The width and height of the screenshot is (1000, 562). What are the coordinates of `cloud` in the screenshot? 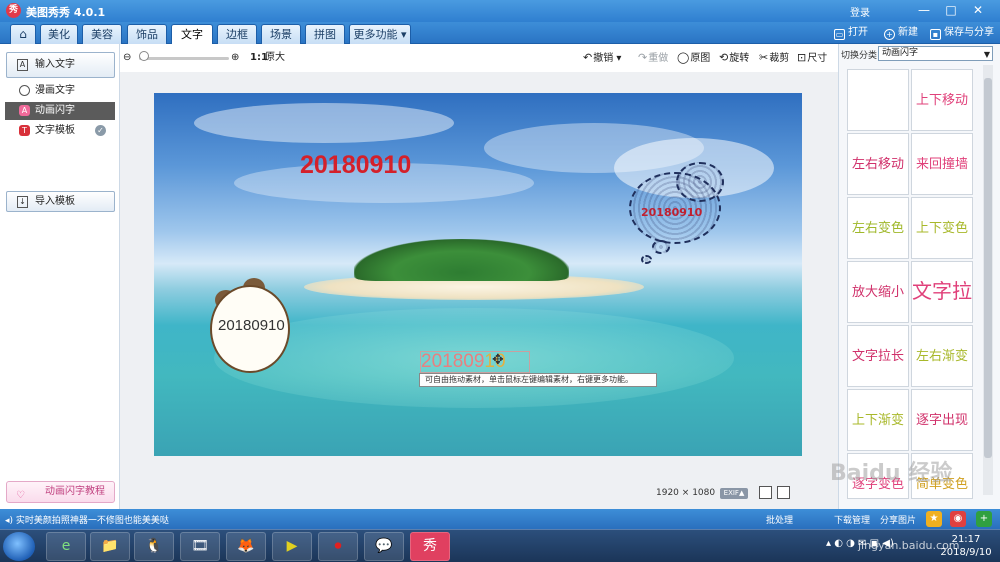 It's located at (324, 123).